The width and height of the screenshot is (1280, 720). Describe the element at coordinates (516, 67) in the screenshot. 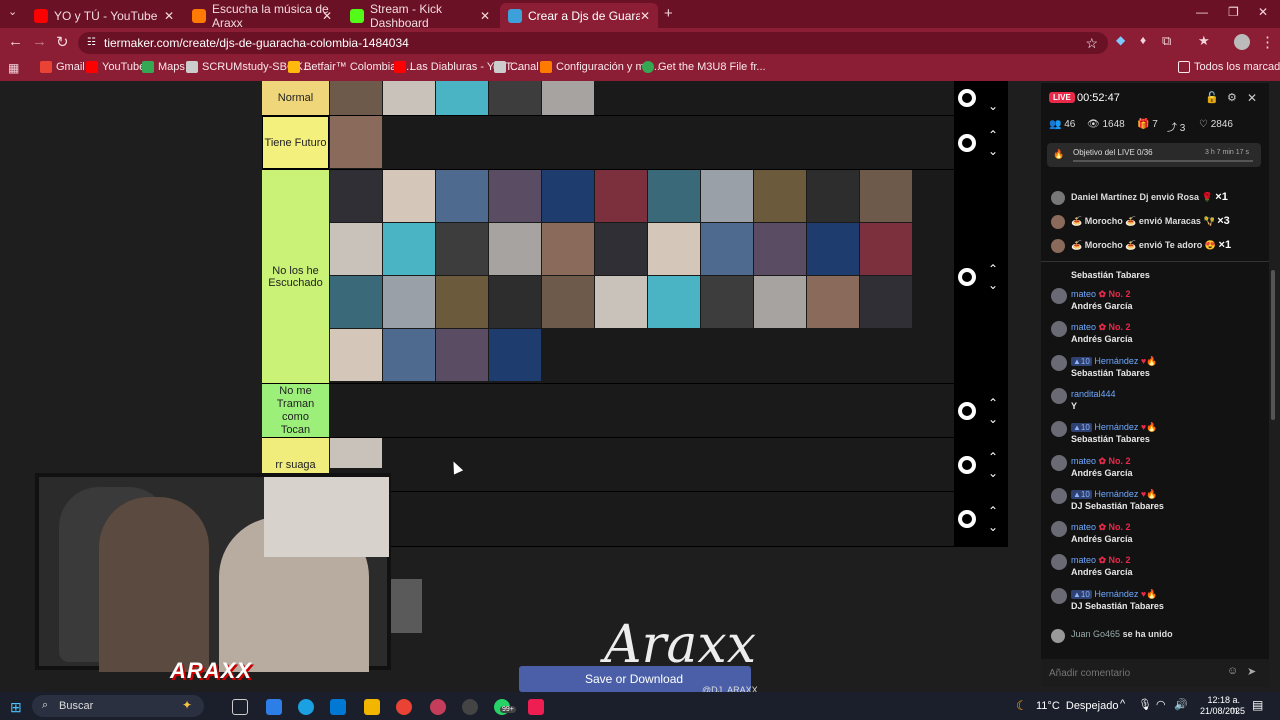

I see `bookmark-canal: Canal` at that location.